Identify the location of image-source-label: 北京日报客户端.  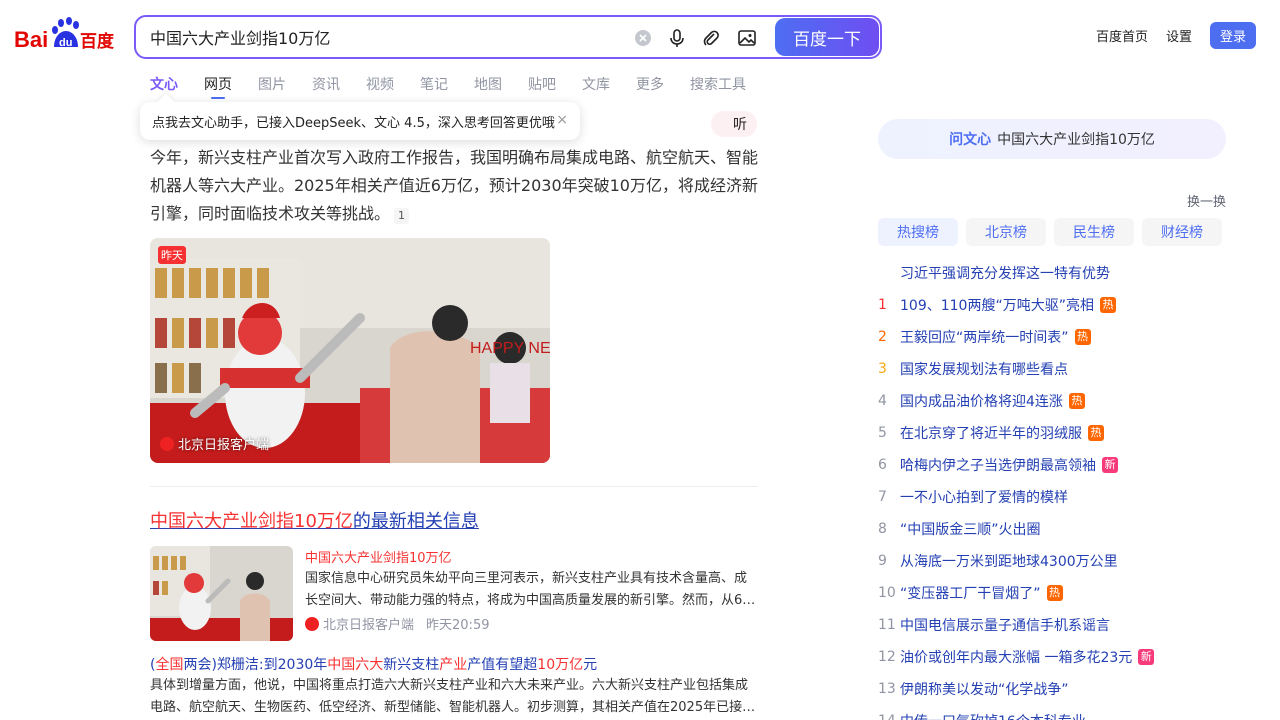
(224, 445).